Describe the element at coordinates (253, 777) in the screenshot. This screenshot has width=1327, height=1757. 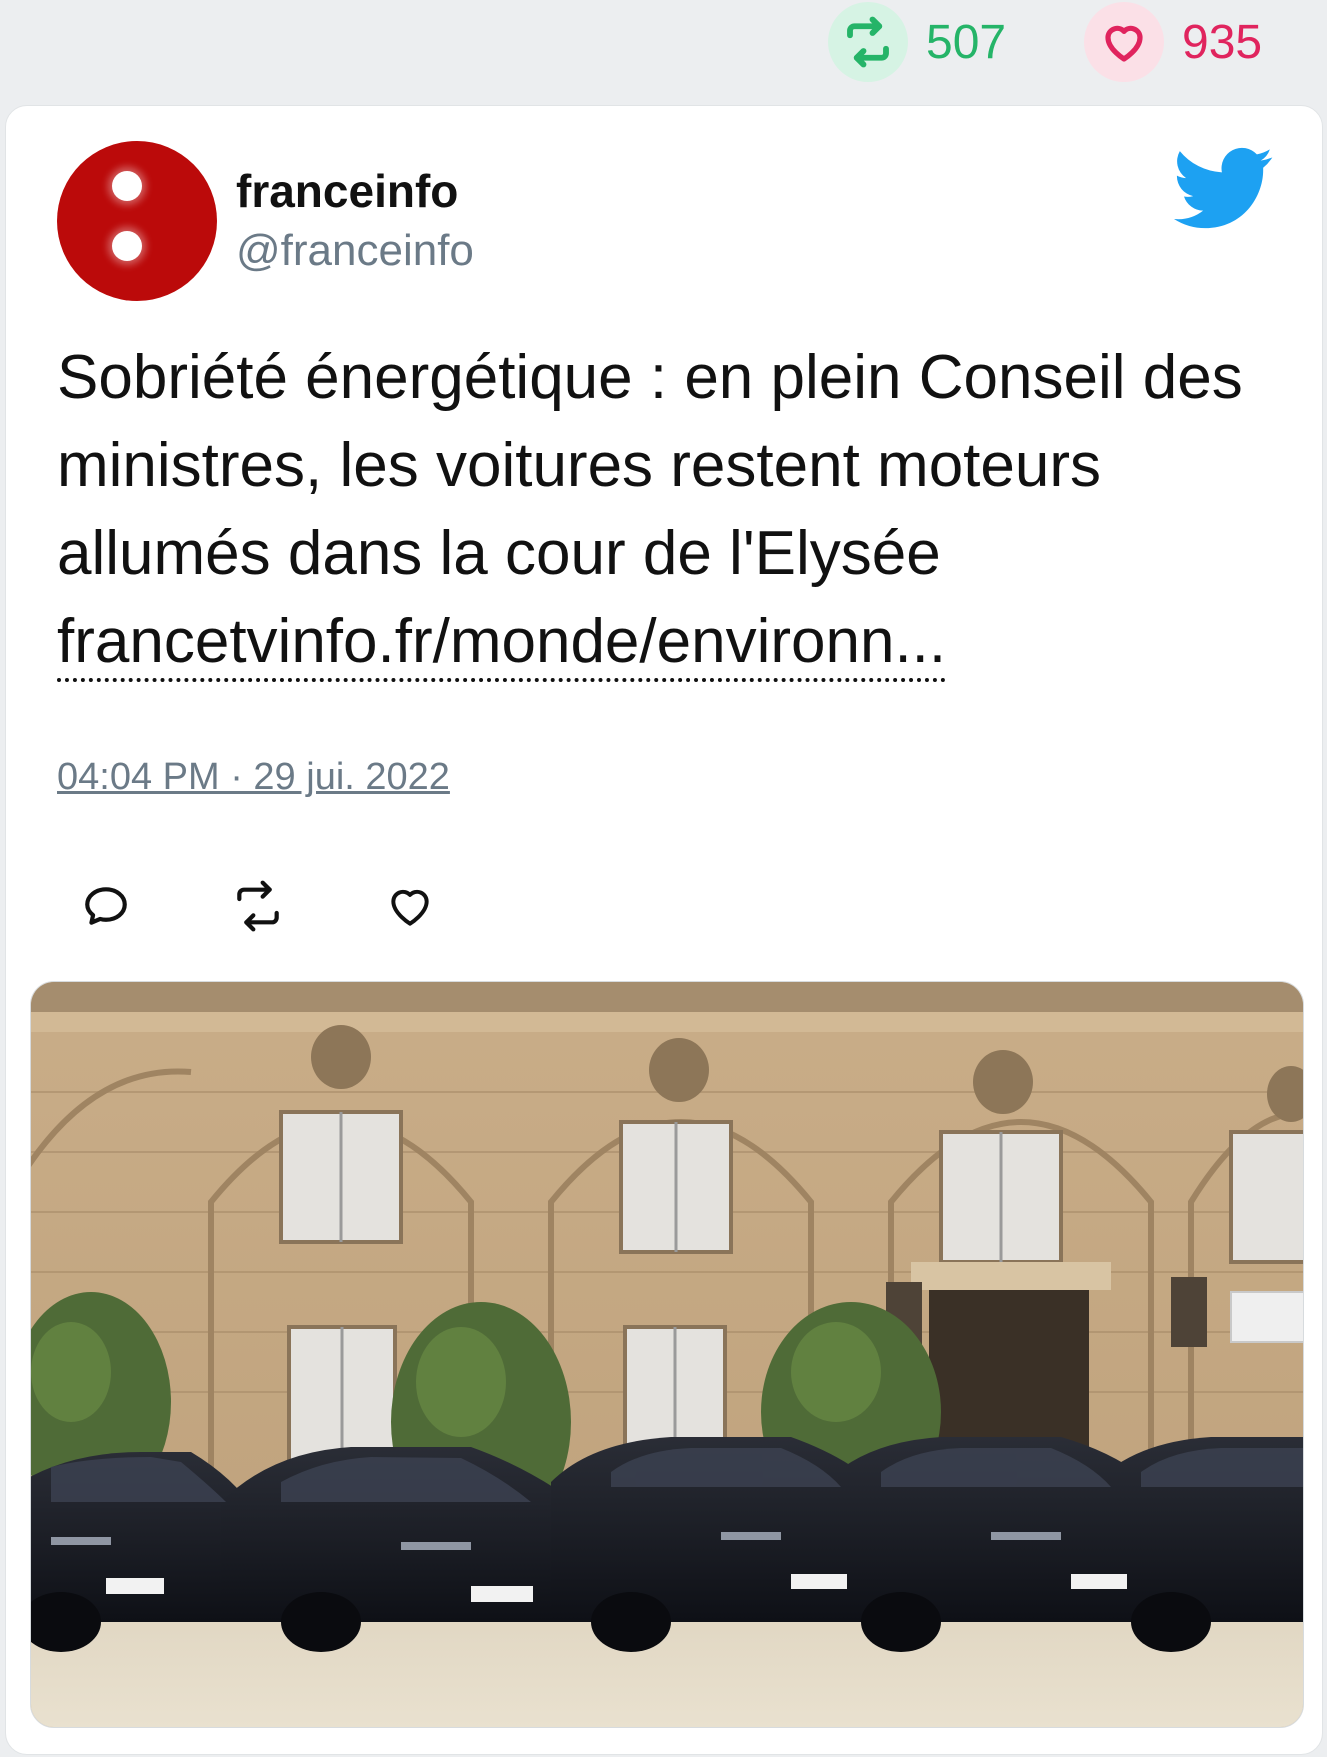
I see `tweet-timestamp: 04:04 PM · 29 jui. 2022` at that location.